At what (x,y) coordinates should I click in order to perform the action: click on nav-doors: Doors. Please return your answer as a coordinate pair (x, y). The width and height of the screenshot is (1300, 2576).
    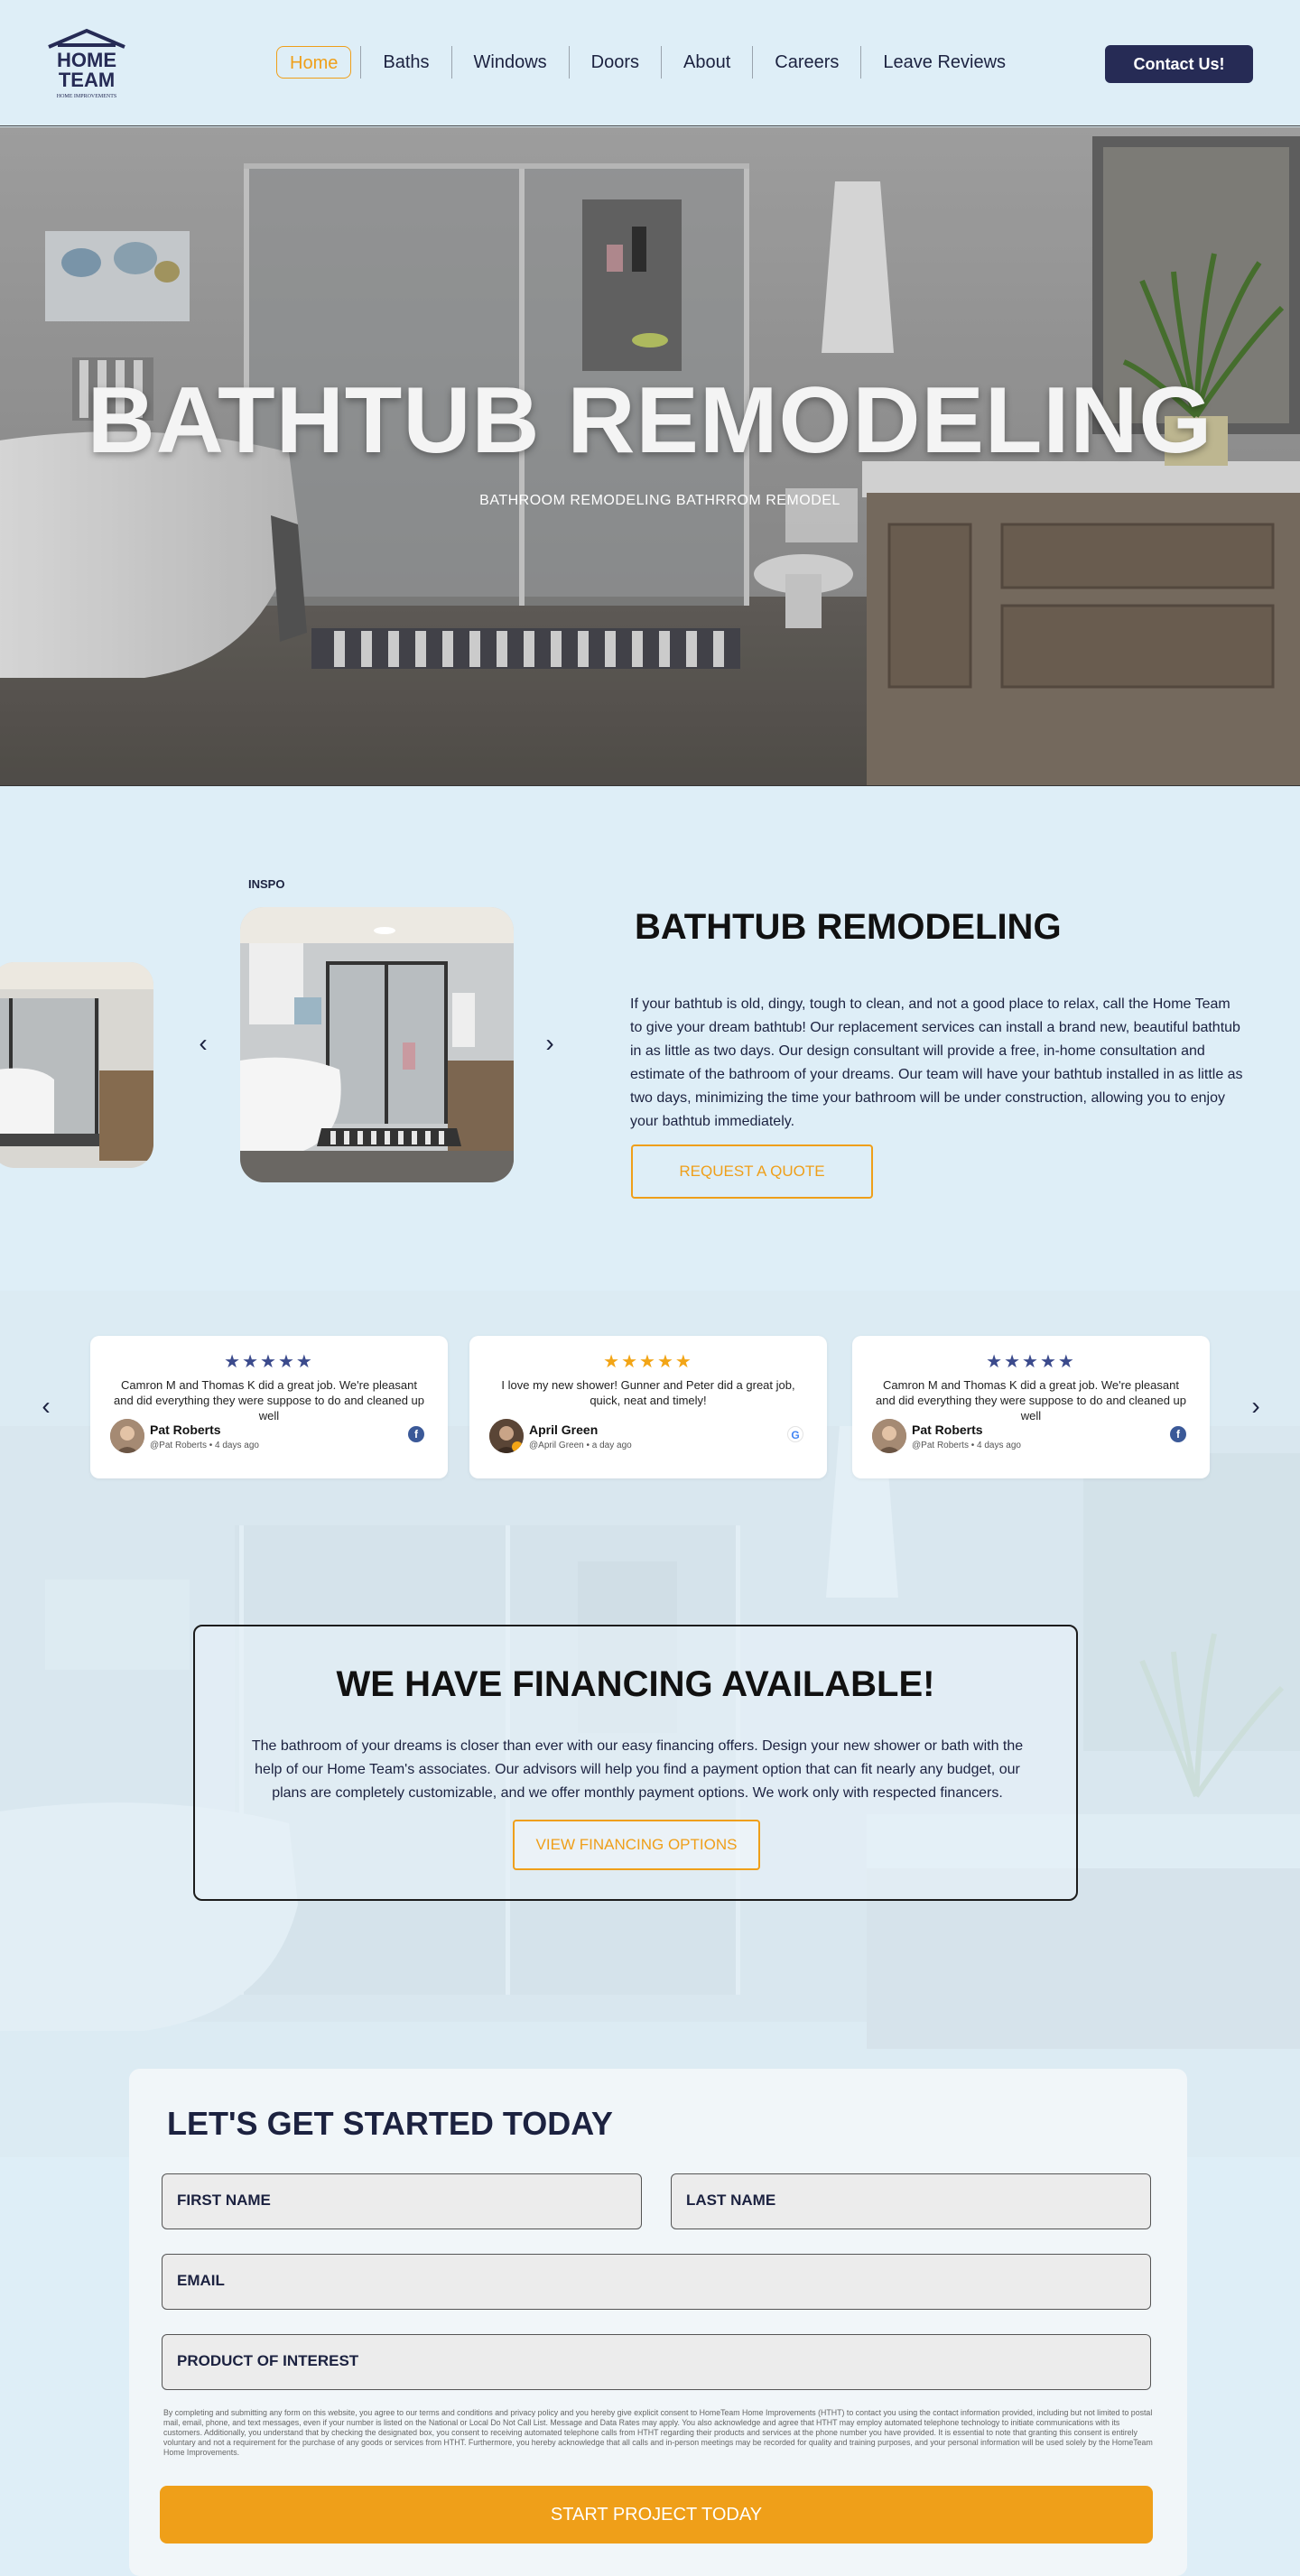
    Looking at the image, I should click on (614, 63).